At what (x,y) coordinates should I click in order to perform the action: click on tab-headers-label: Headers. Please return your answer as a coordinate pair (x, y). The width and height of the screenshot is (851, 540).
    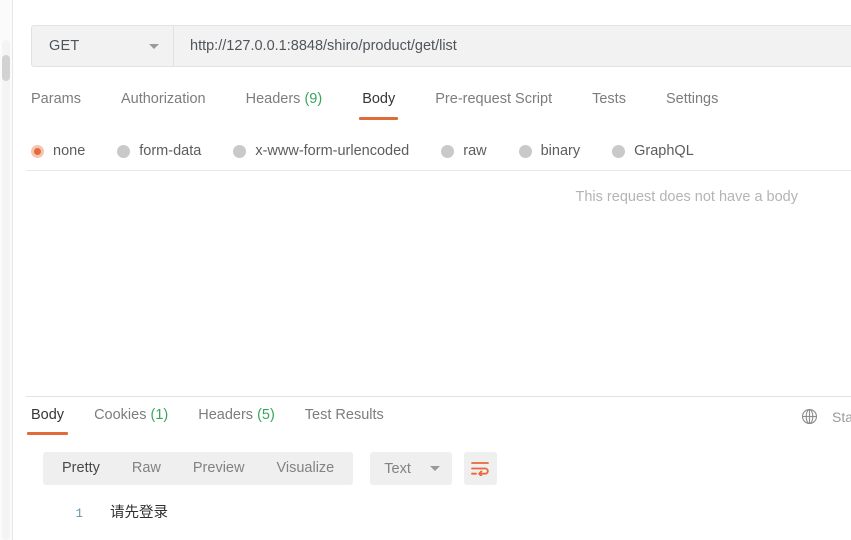
    Looking at the image, I should click on (273, 99).